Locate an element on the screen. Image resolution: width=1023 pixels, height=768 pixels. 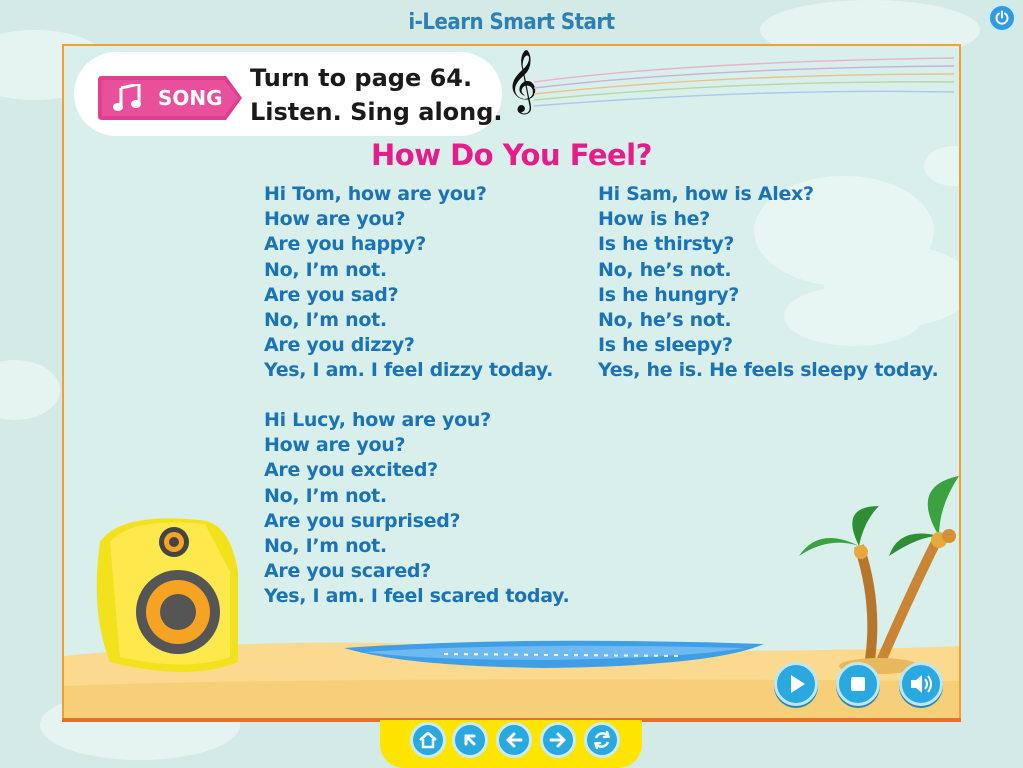
lyric-line: Are you excited? is located at coordinates (351, 470).